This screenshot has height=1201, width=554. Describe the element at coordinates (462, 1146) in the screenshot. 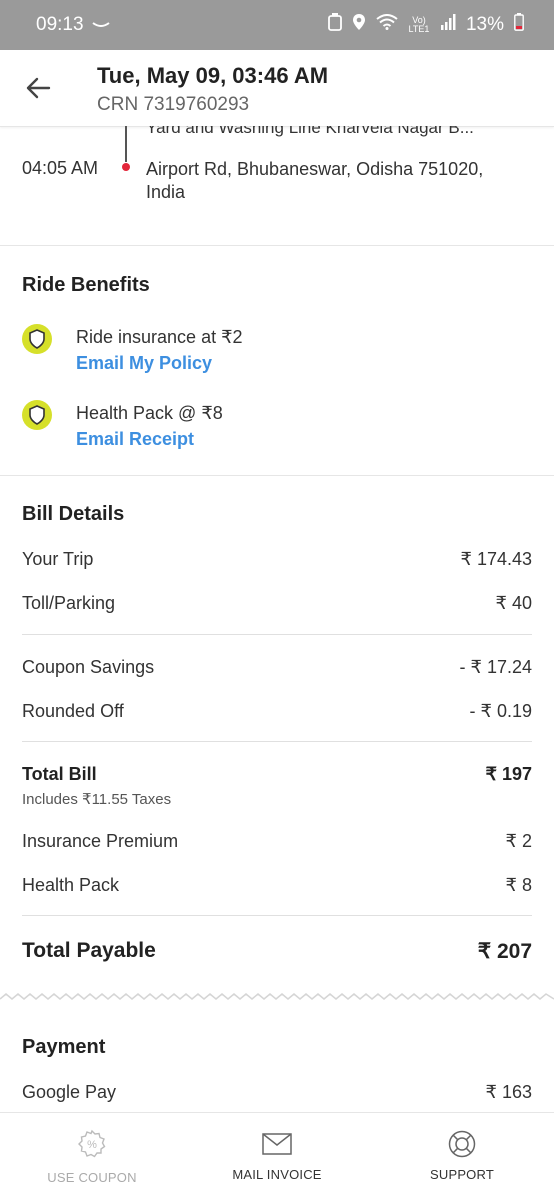

I see `lifebuoy-icon` at that location.